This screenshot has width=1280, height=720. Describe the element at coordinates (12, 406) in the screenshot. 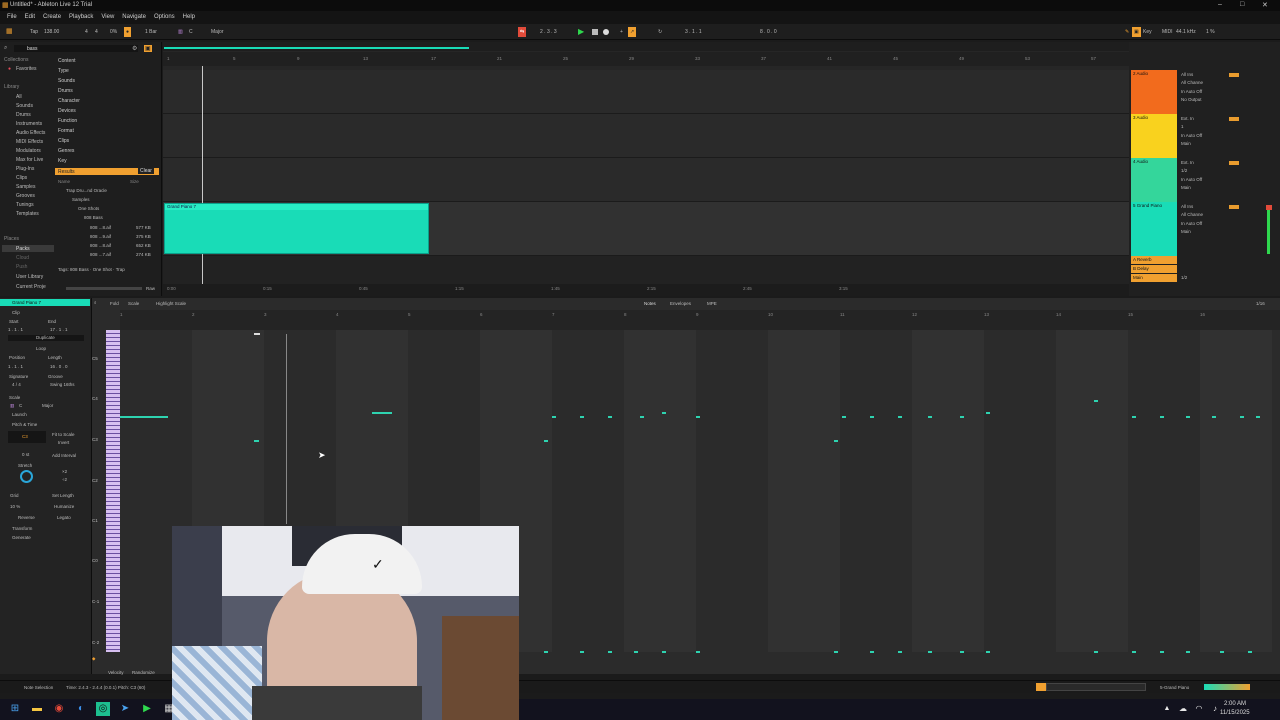

I see `scale-mode-icon: ▥` at that location.